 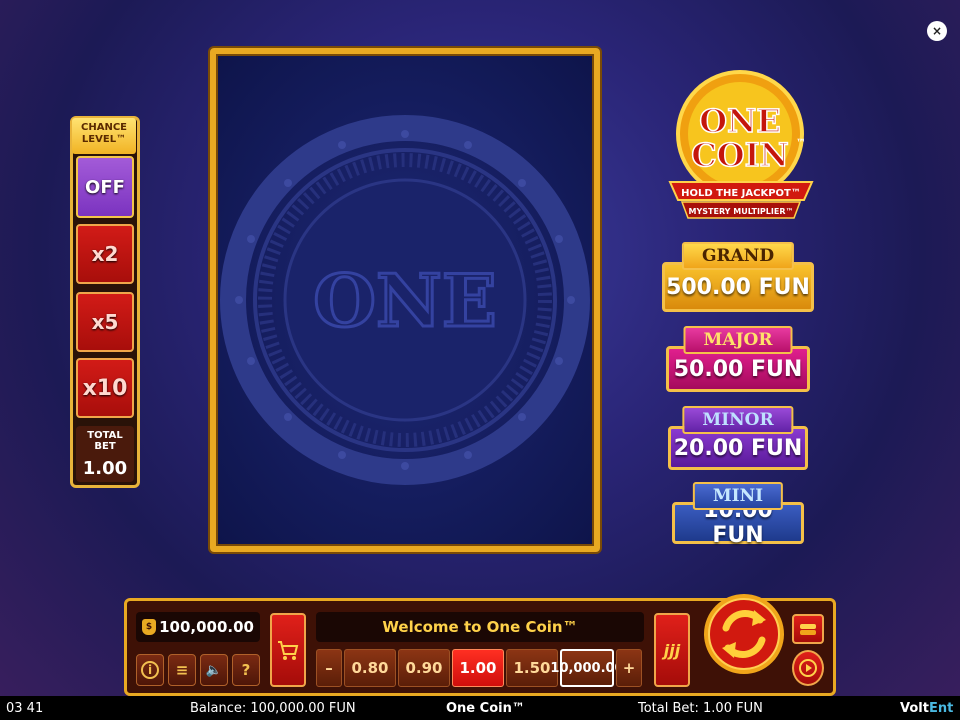 I want to click on bet-increase-button: +, so click(x=629, y=668).